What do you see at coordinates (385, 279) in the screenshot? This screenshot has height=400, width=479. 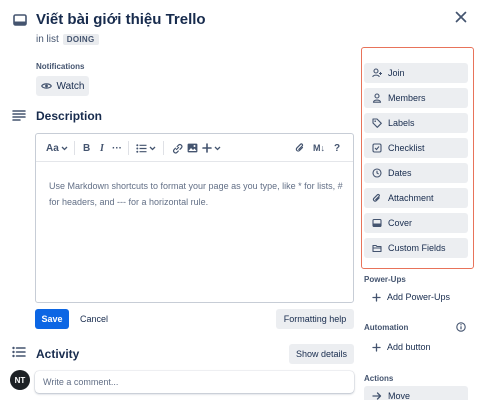 I see `power-ups-label: Power-Ups` at bounding box center [385, 279].